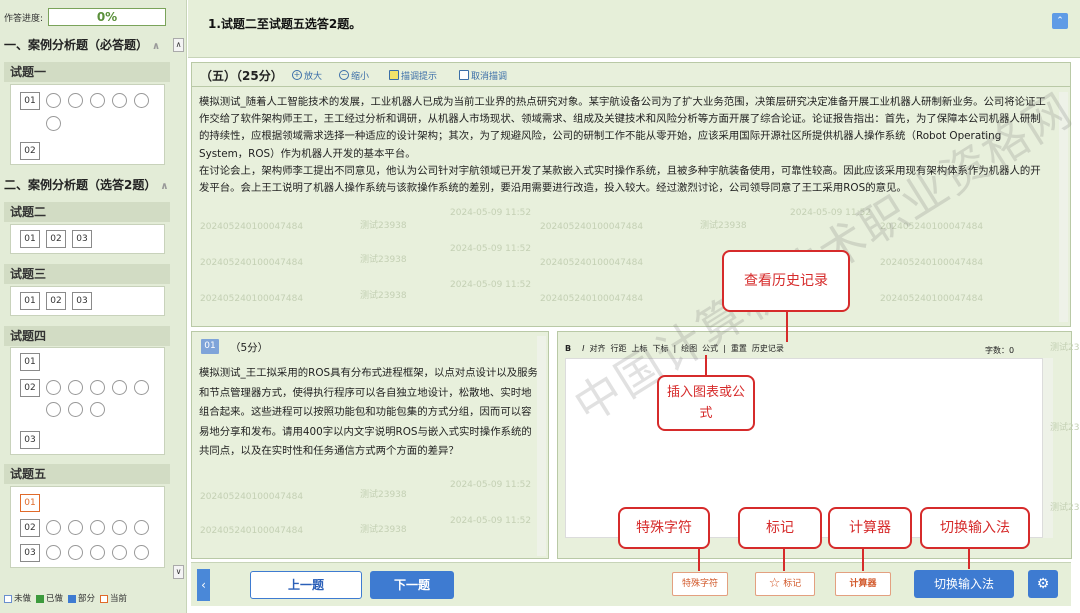  What do you see at coordinates (30, 239) in the screenshot?
I see `question-num-2-01: 01` at bounding box center [30, 239].